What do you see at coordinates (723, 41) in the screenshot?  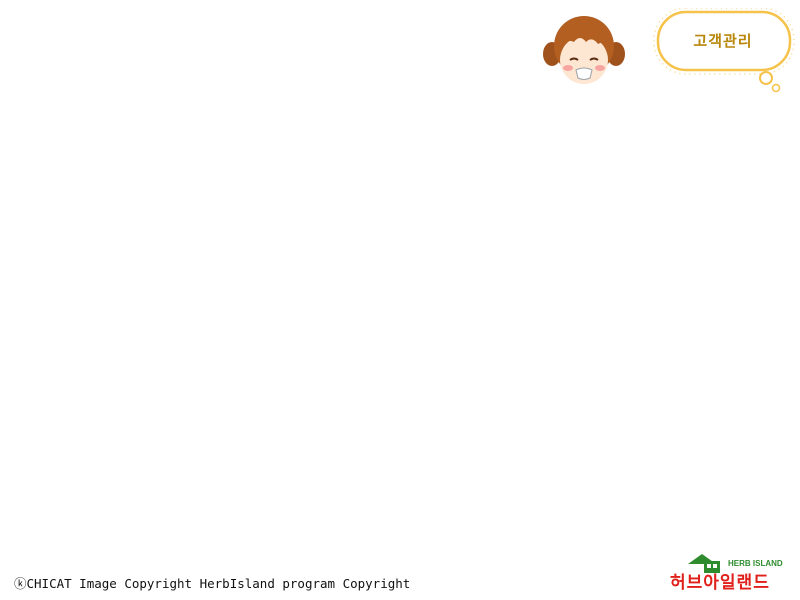 I see `bubble-title: 고객관리` at bounding box center [723, 41].